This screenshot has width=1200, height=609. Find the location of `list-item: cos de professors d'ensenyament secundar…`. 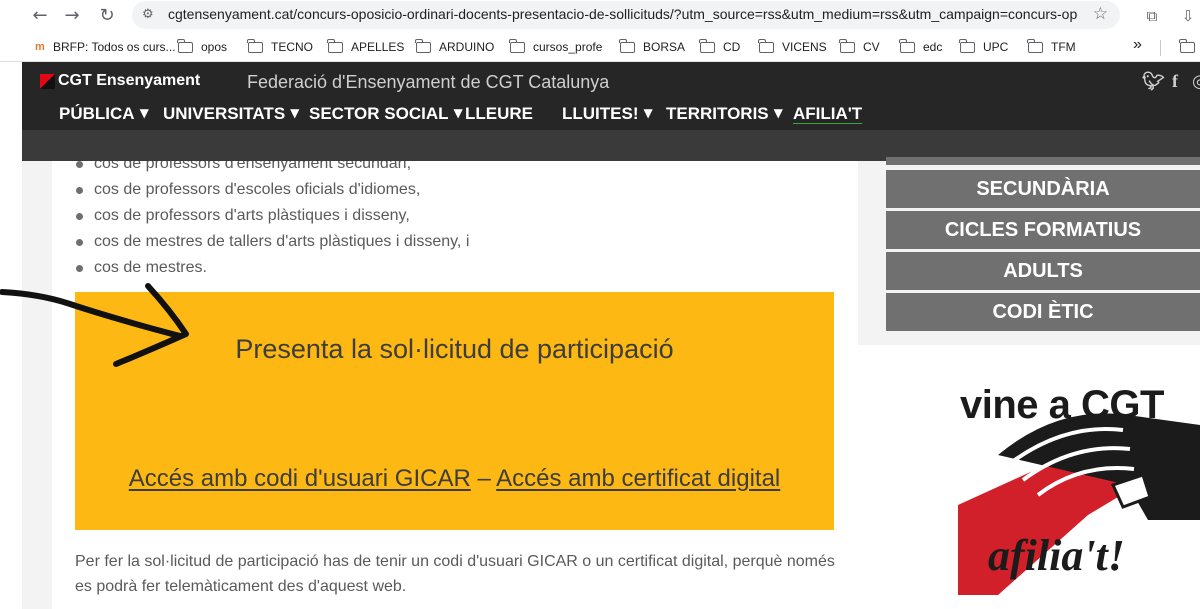

list-item: cos de professors d'ensenyament secundar… is located at coordinates (271, 169).